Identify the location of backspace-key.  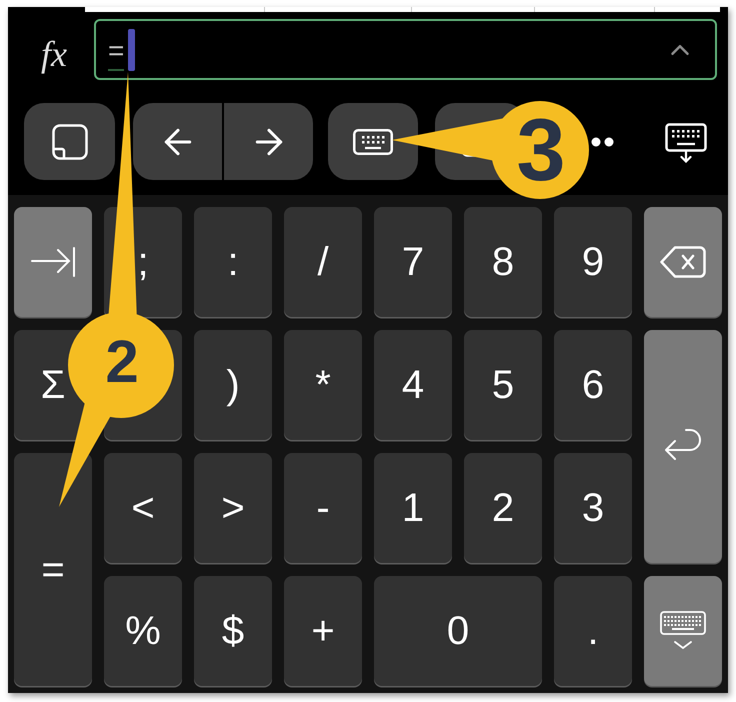
(683, 262).